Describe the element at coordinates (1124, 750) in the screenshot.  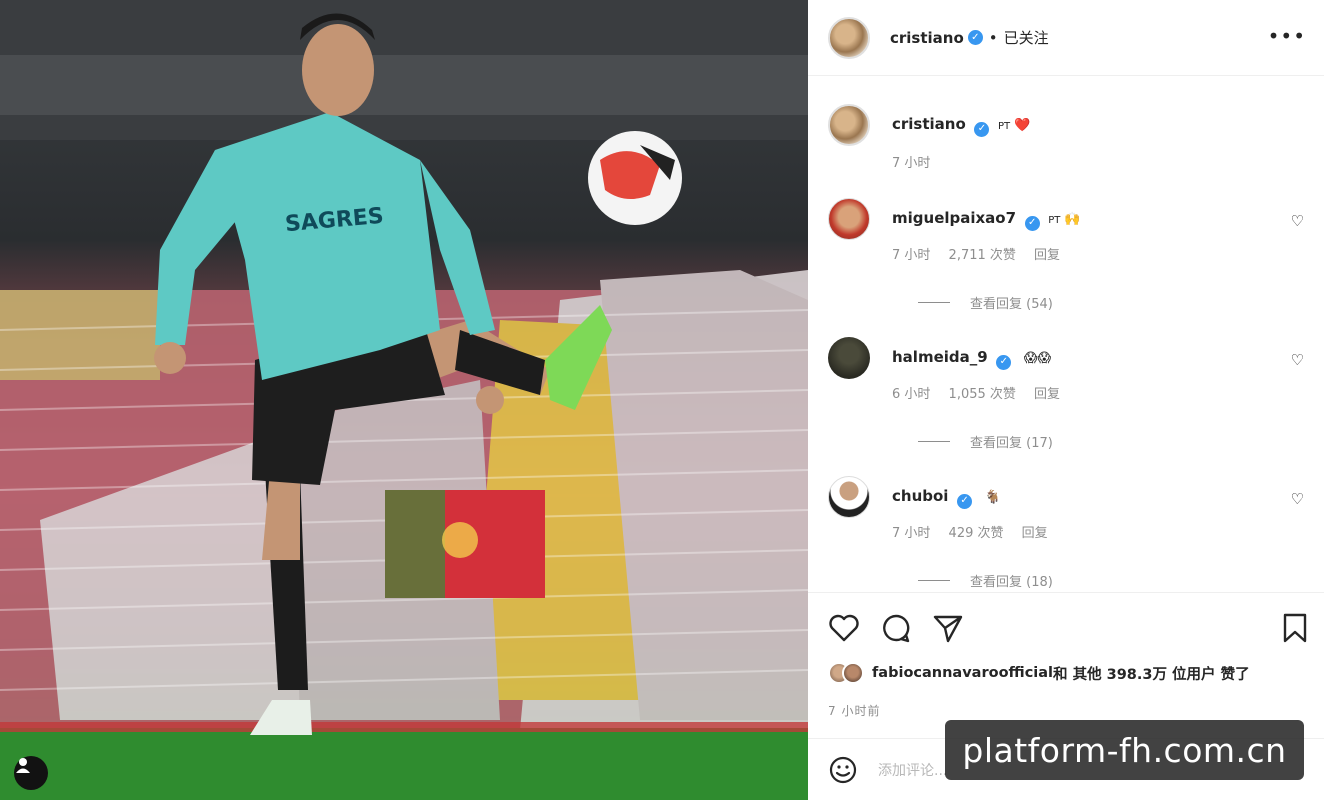
I see `watermark: platform-fh.com.cn` at that location.